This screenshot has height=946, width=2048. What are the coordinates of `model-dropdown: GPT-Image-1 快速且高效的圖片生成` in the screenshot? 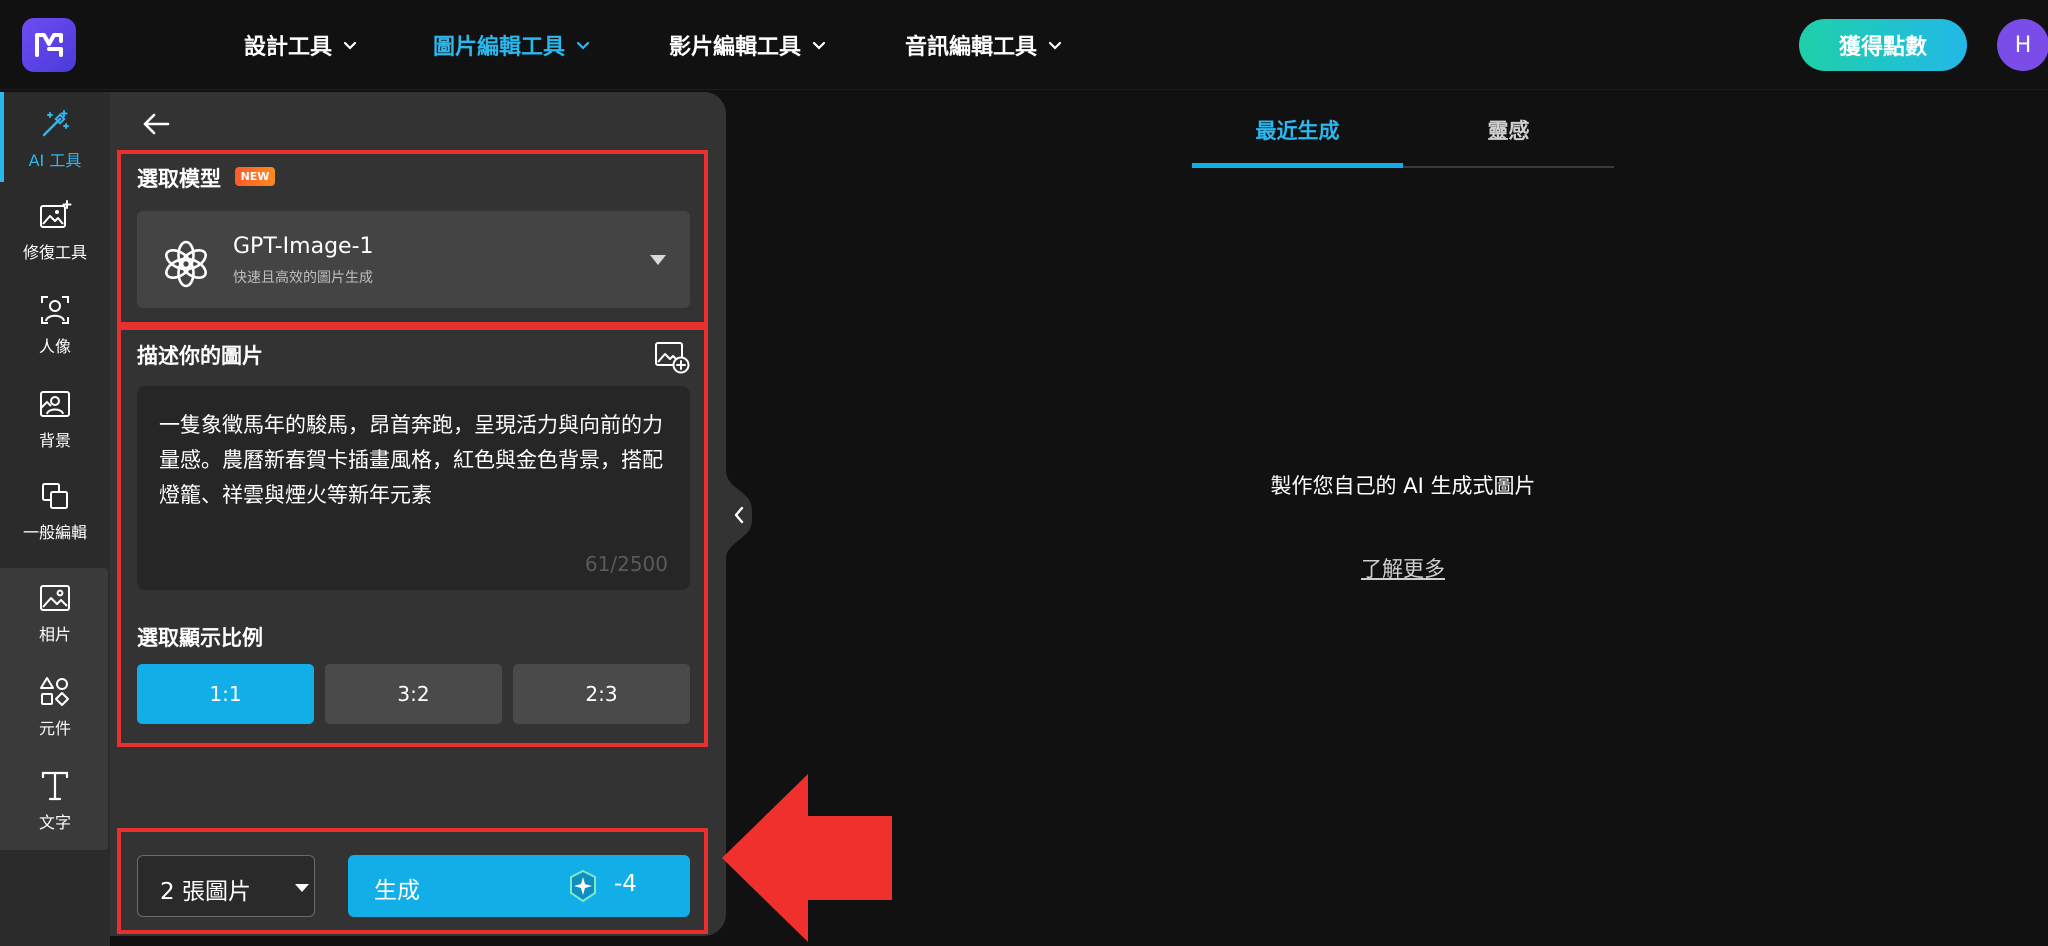 It's located at (413, 259).